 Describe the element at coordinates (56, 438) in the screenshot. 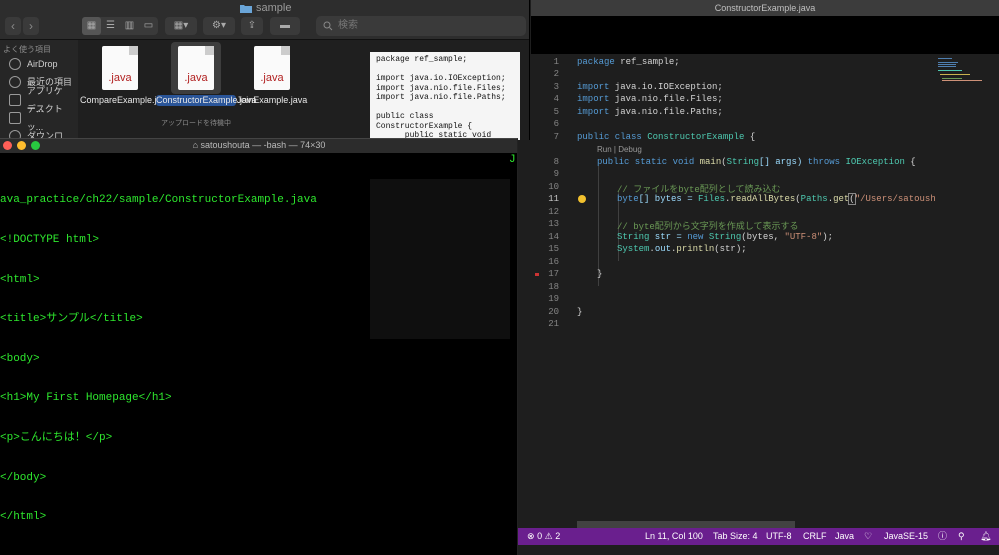

I see `terminal-line: <p>こんにちは！</p>` at that location.